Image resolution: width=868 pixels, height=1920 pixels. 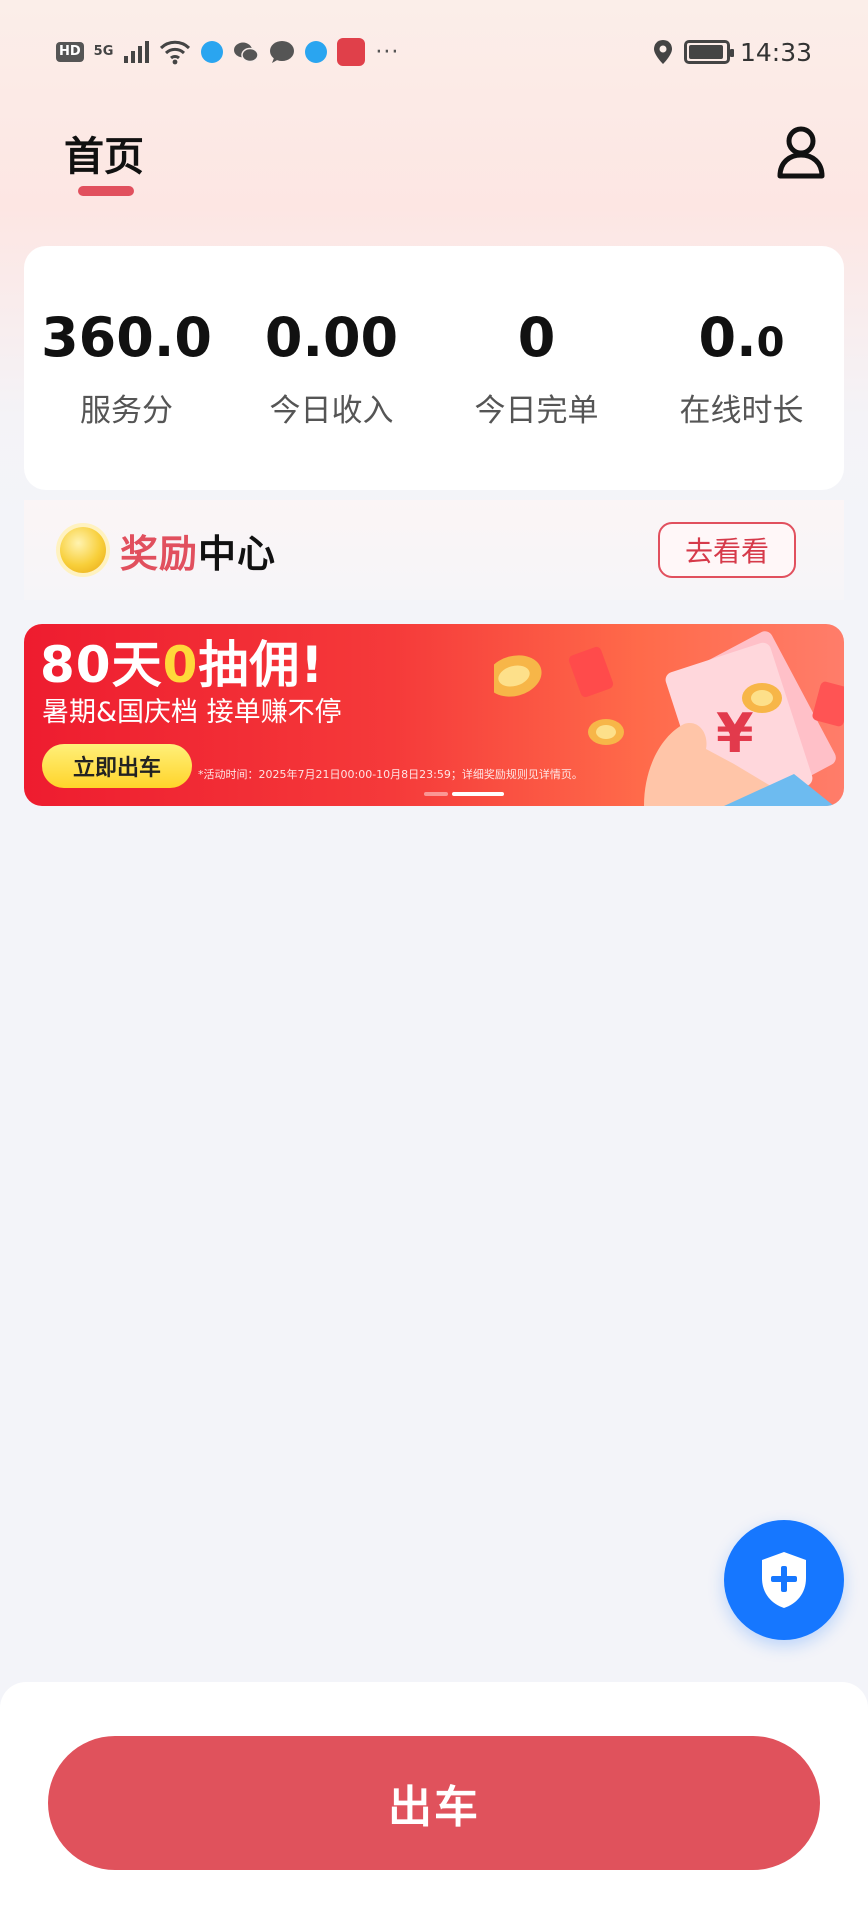 I want to click on money-hand-illustration: ¥, so click(x=669, y=718).